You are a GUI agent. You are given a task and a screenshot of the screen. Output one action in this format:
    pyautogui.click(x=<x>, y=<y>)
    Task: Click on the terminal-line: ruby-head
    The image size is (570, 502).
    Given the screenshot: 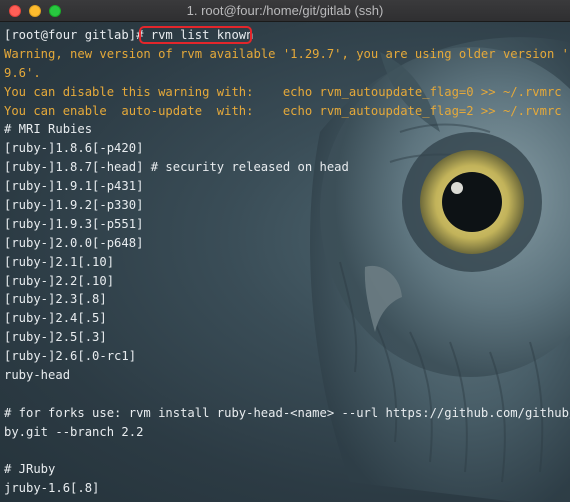 What is the action you would take?
    pyautogui.click(x=37, y=375)
    